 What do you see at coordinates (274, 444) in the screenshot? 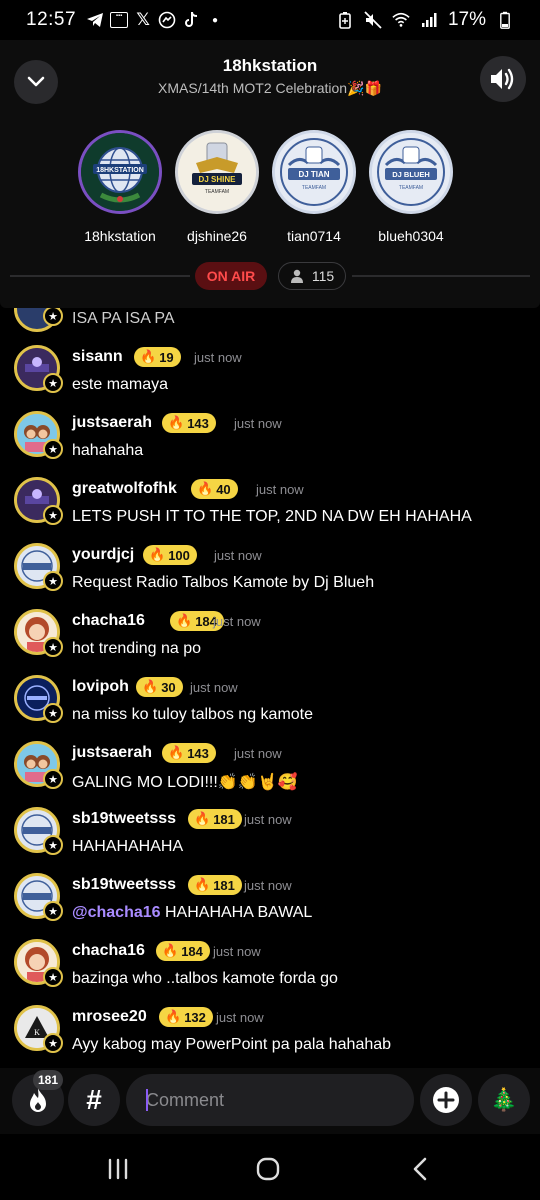
I see `chat-message: ★ justsaerah 🔥 143 just now hahahaha` at bounding box center [274, 444].